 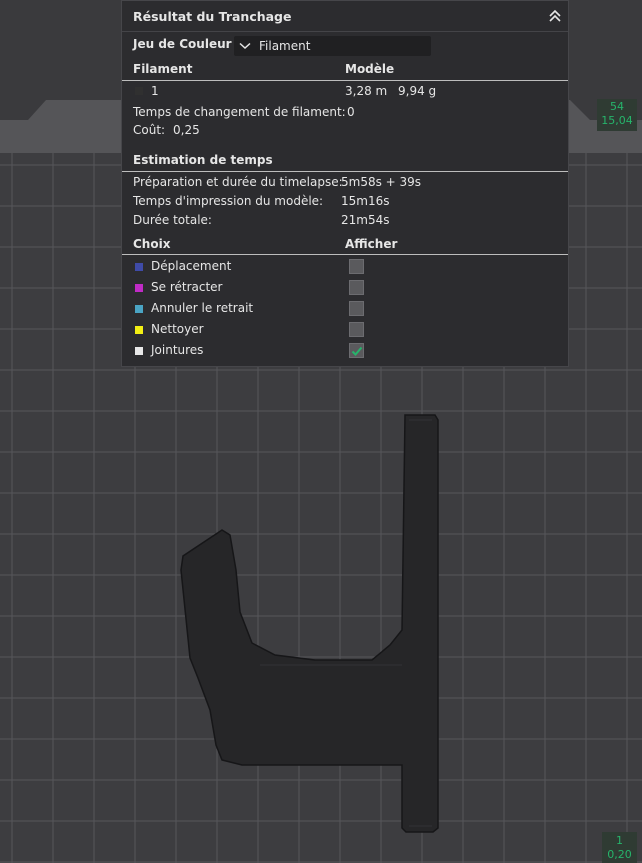 What do you see at coordinates (366, 91) in the screenshot?
I see `model-filament-length: 3,28 m` at bounding box center [366, 91].